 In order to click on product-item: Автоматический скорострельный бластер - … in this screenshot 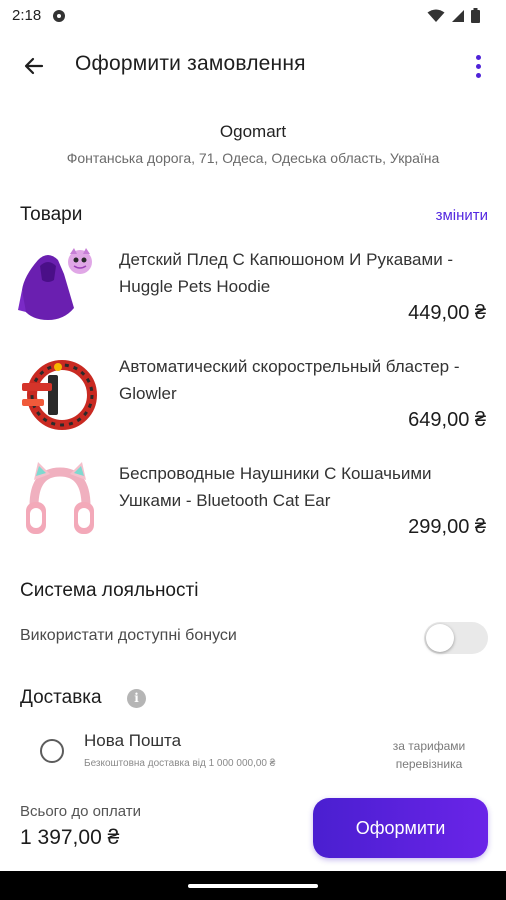, I will do `click(253, 403)`.